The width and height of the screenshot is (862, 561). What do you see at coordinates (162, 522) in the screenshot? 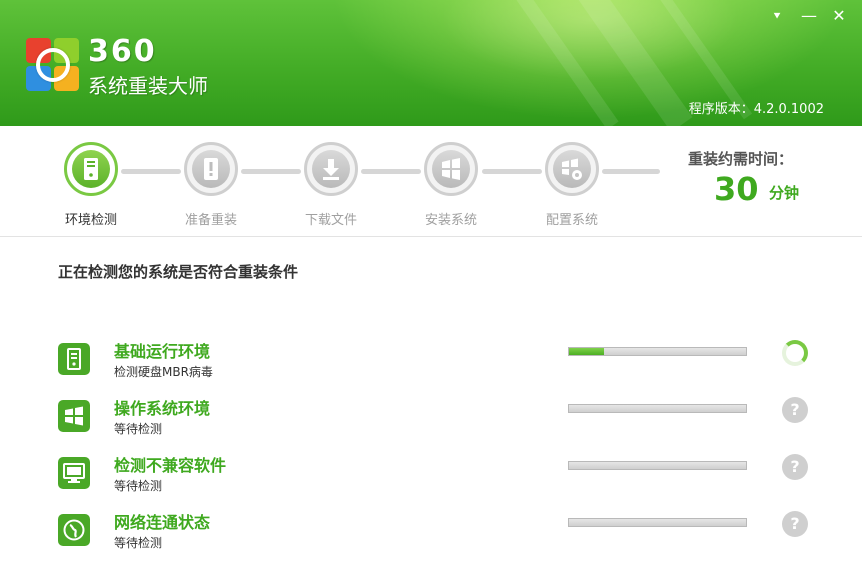
I see `check-name: 网络连通状态` at bounding box center [162, 522].